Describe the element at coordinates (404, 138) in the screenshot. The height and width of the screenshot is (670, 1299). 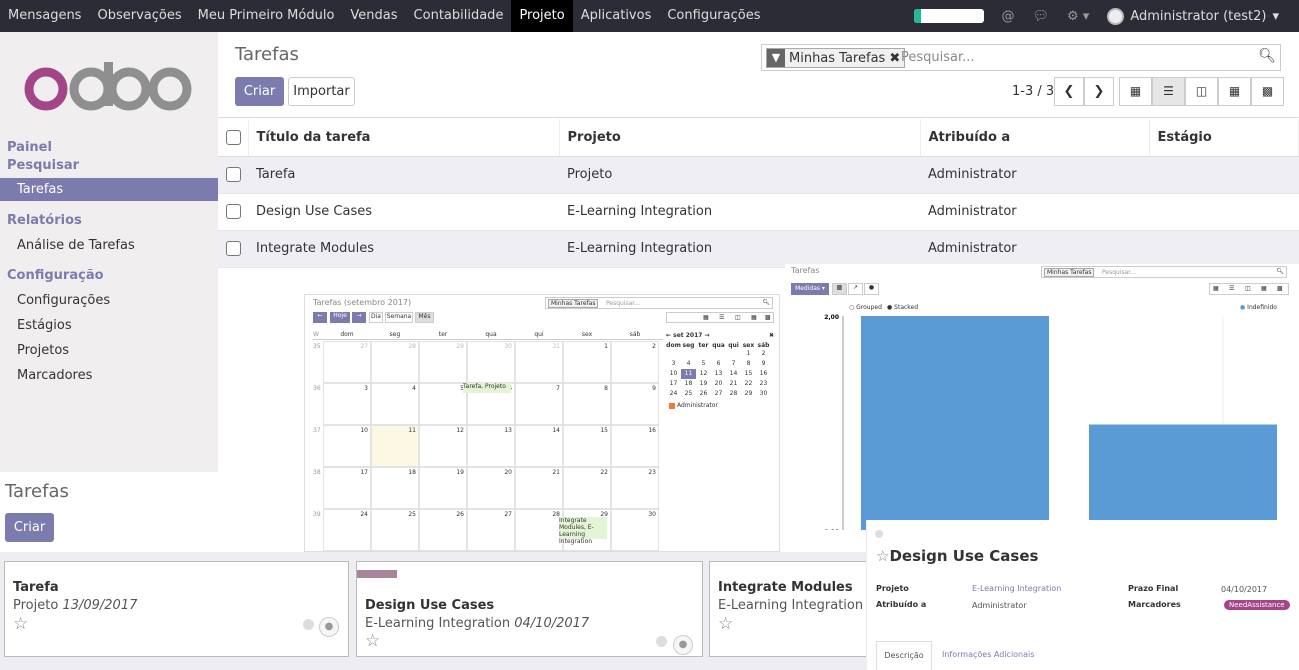
I see `col-titulo: Título da tarefa` at that location.